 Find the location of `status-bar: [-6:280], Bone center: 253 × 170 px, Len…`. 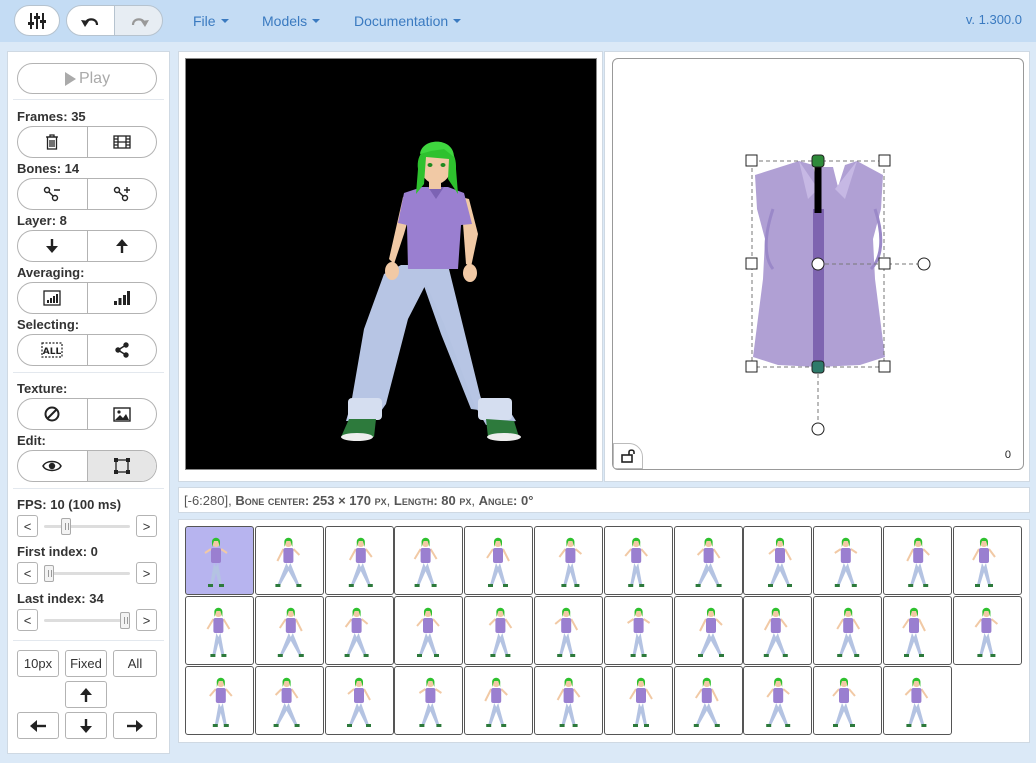

status-bar: [-6:280], Bone center: 253 × 170 px, Len… is located at coordinates (604, 500).